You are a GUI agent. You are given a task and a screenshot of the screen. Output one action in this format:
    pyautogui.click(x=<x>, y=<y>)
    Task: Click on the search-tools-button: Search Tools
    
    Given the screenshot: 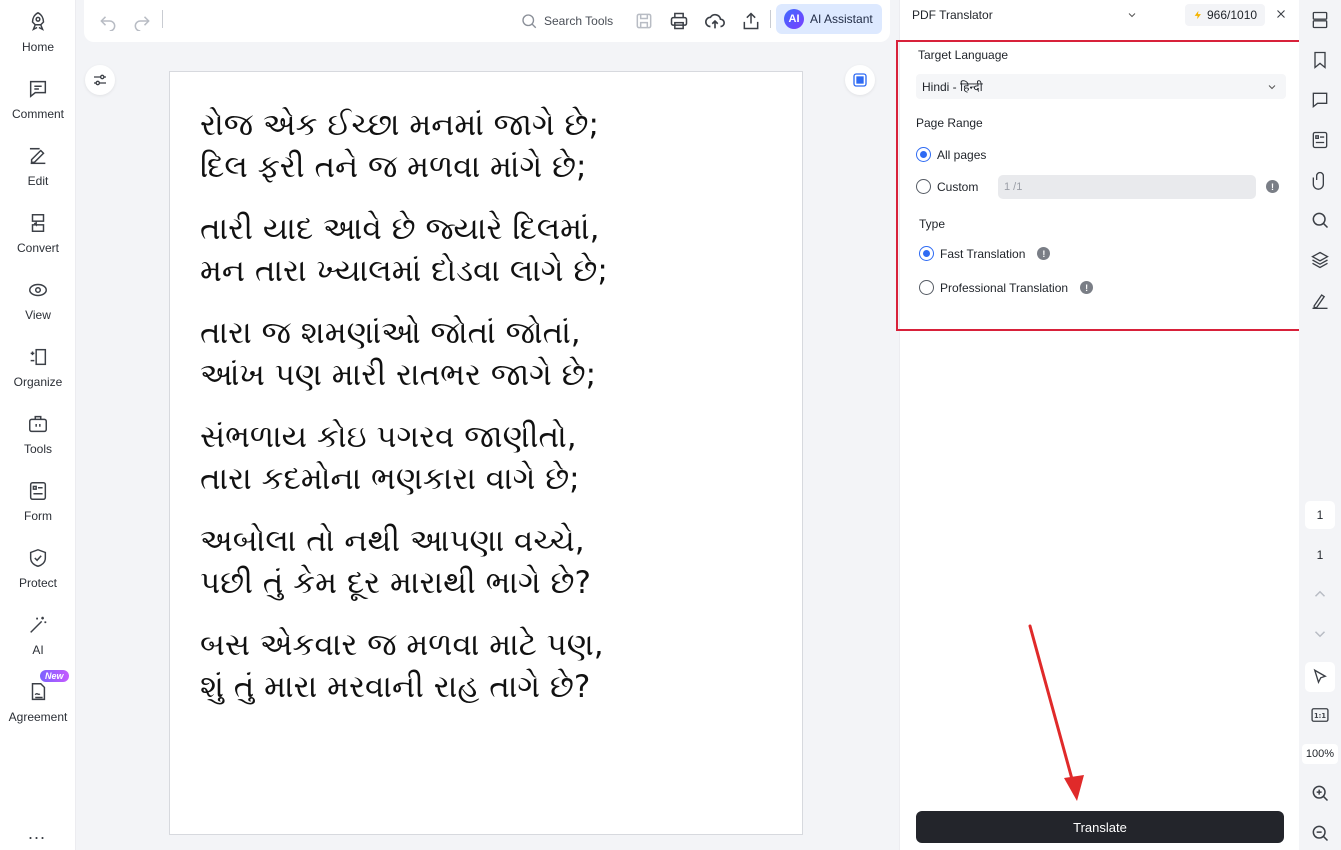 What is the action you would take?
    pyautogui.click(x=566, y=21)
    